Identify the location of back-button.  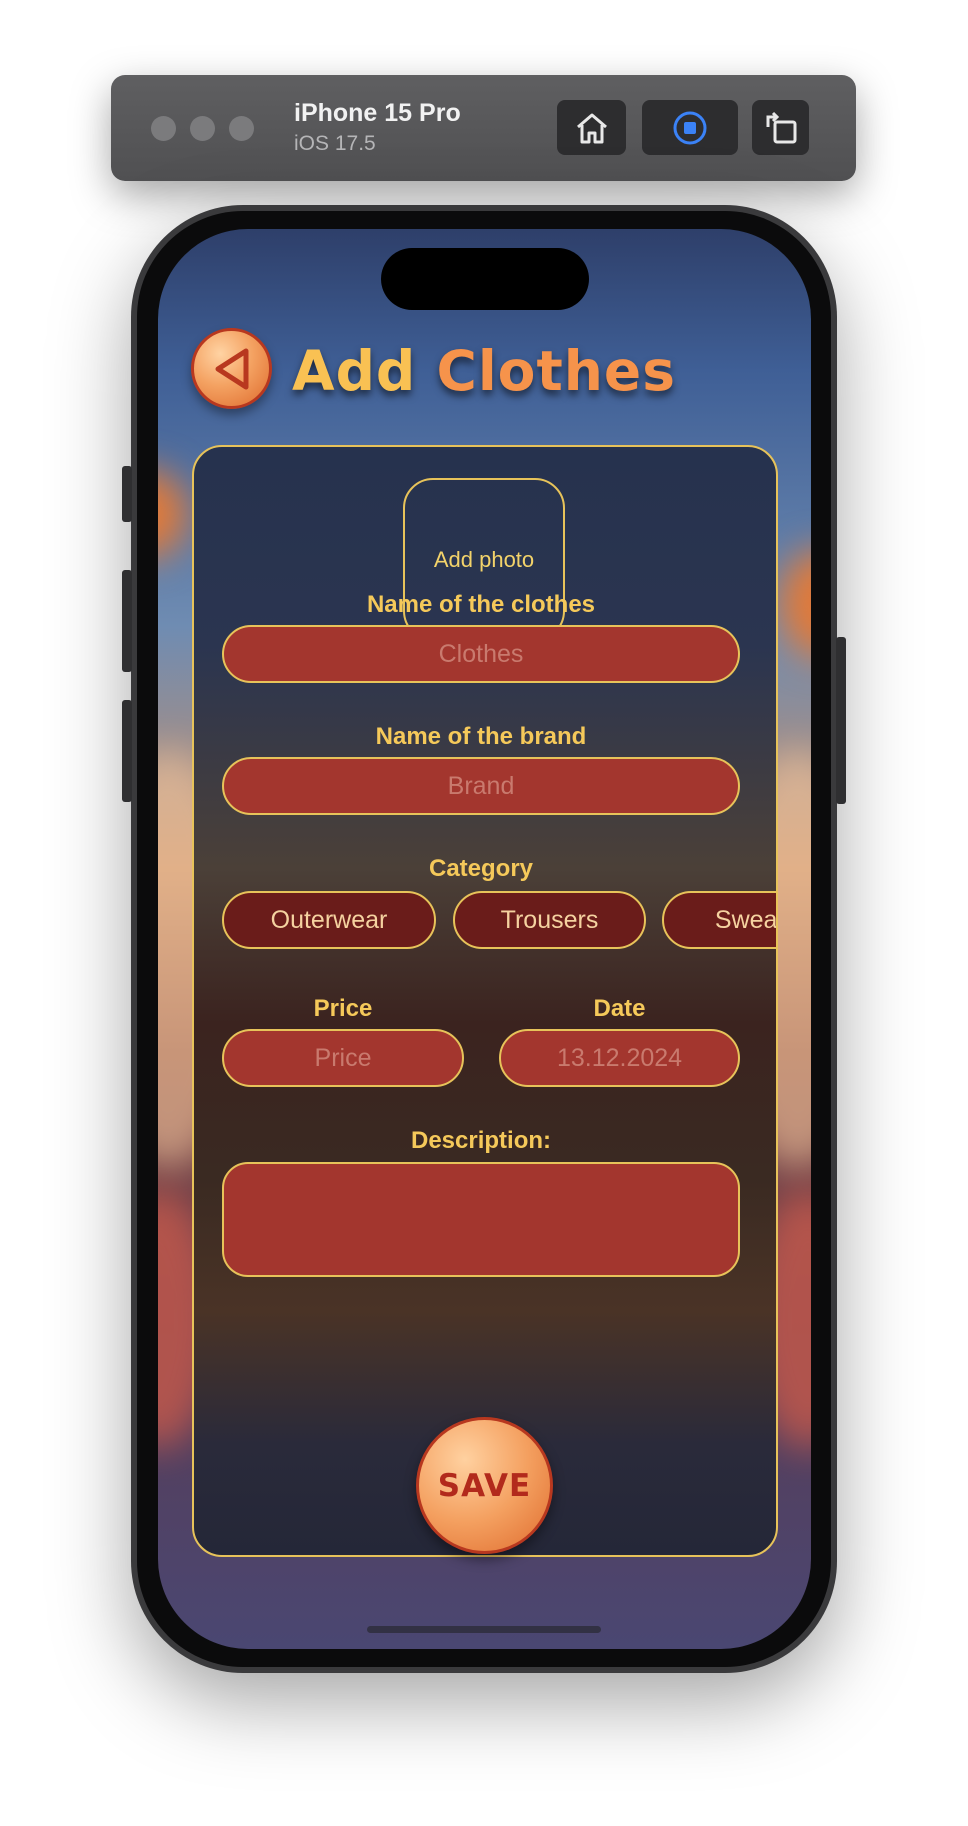
(231, 368).